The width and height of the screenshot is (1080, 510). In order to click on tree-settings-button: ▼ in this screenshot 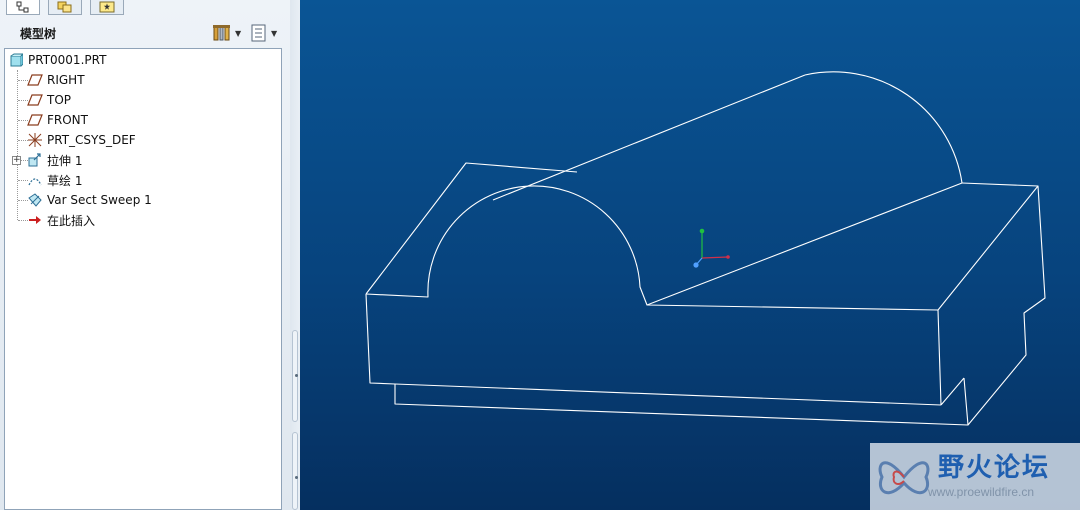, I will do `click(267, 33)`.